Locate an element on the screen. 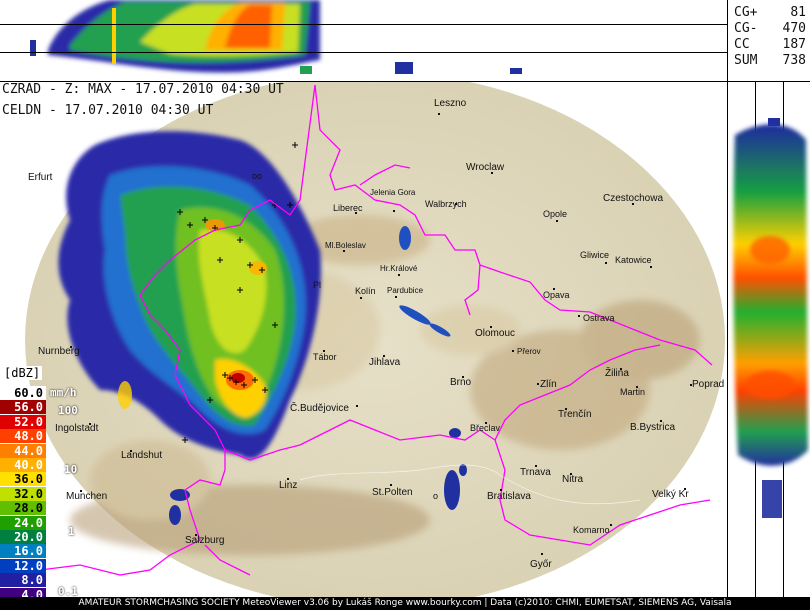 The width and height of the screenshot is (810, 610). city-breclav: Břeclav is located at coordinates (485, 428).